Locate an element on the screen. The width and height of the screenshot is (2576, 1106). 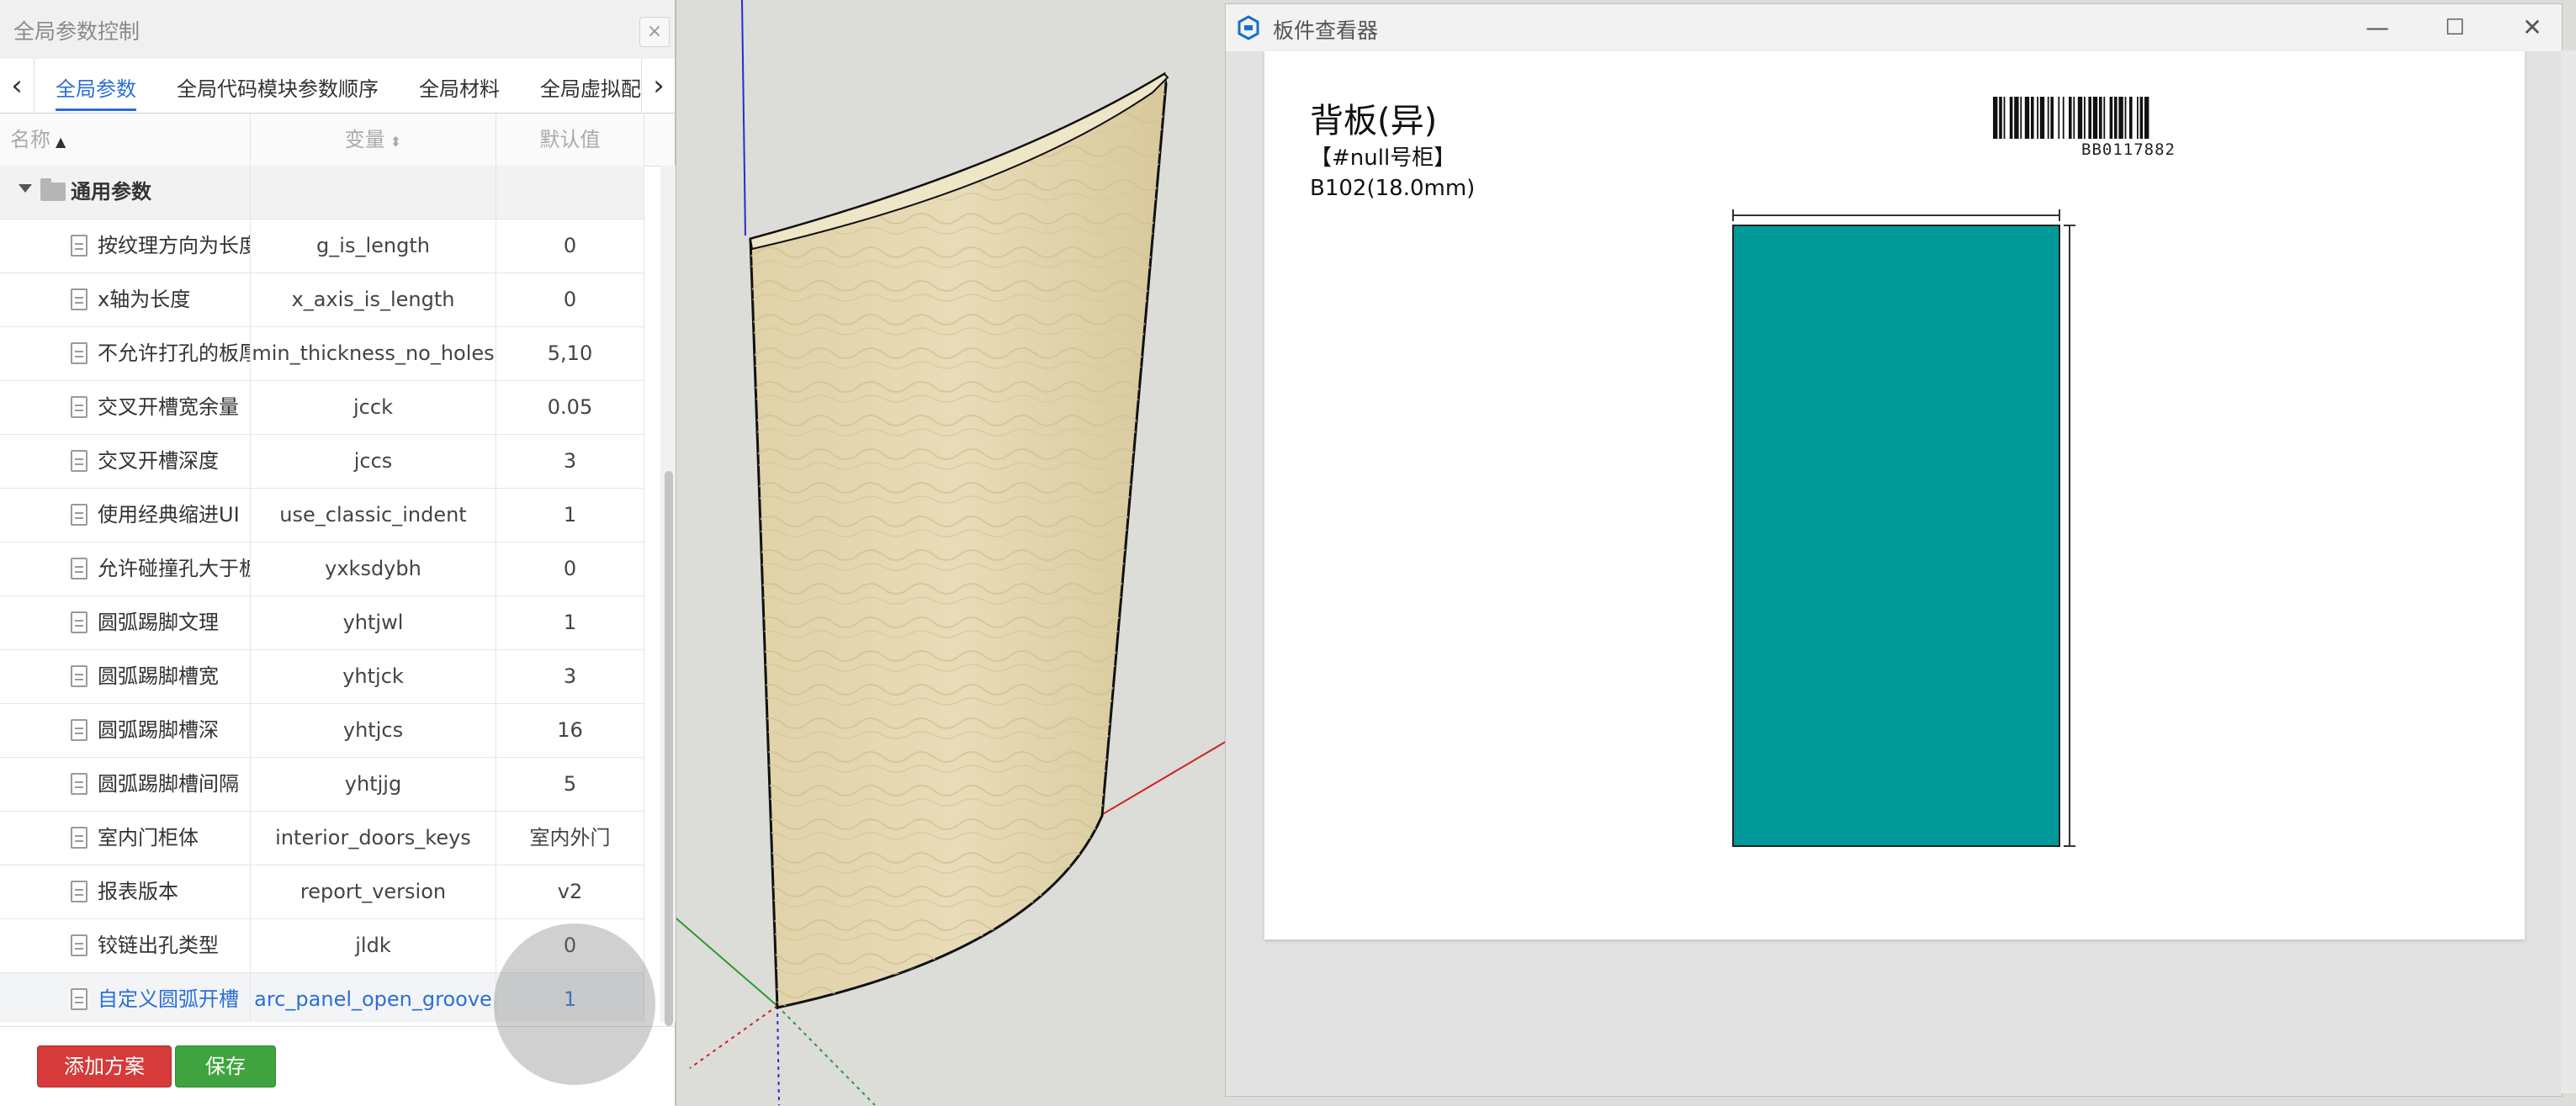
cell-name: 交叉开槽深度 is located at coordinates (125, 461).